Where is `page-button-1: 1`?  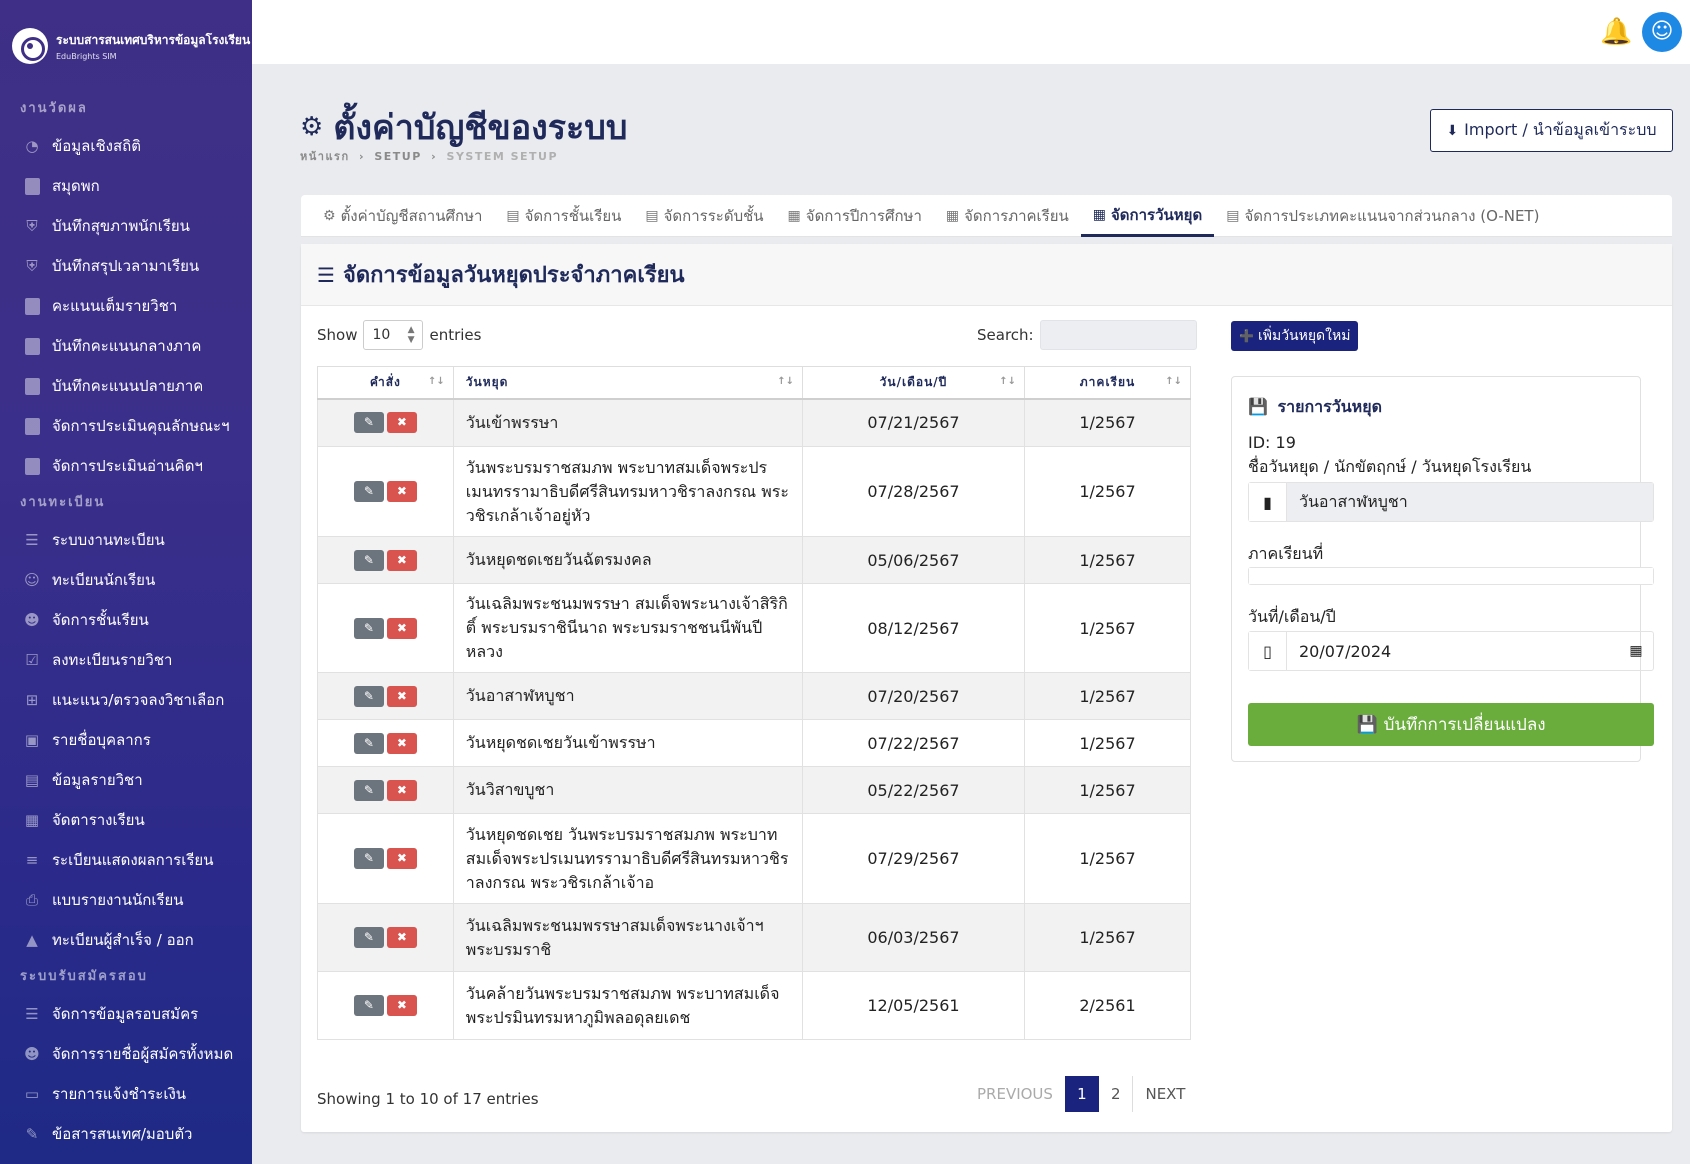
page-button-1: 1 is located at coordinates (1081, 1094).